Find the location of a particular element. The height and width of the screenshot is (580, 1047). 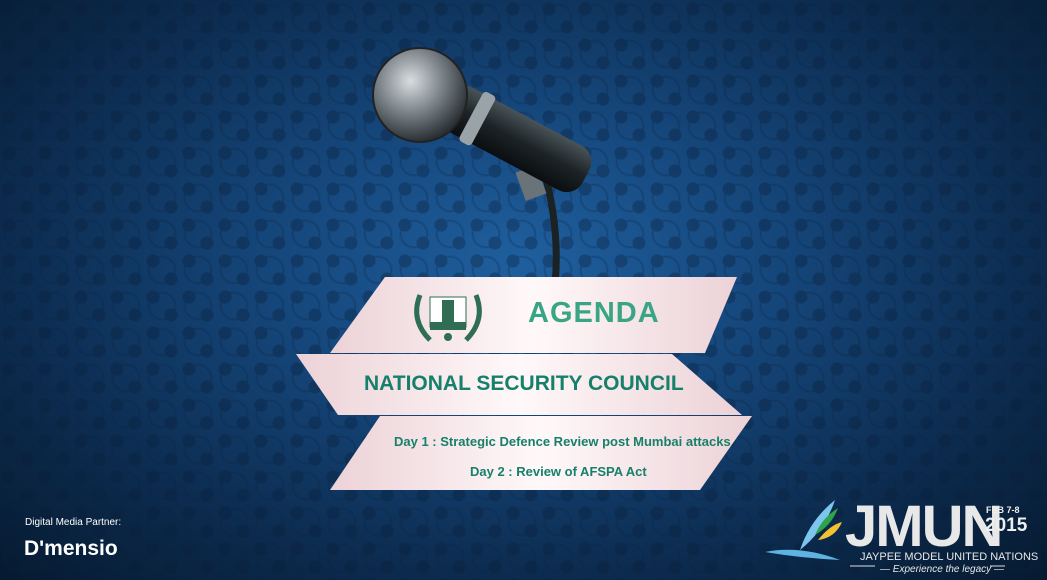

event-year: 2015 is located at coordinates (1006, 525).